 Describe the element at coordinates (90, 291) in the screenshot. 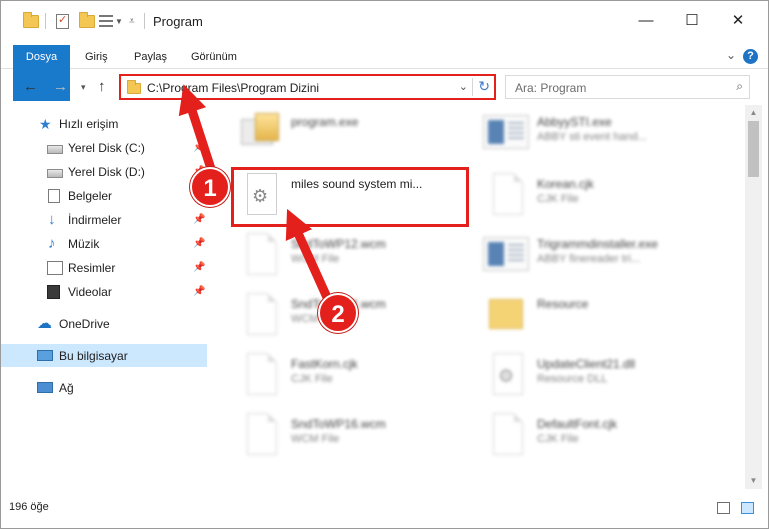

I see `sidebar-item-label: Videolar` at that location.